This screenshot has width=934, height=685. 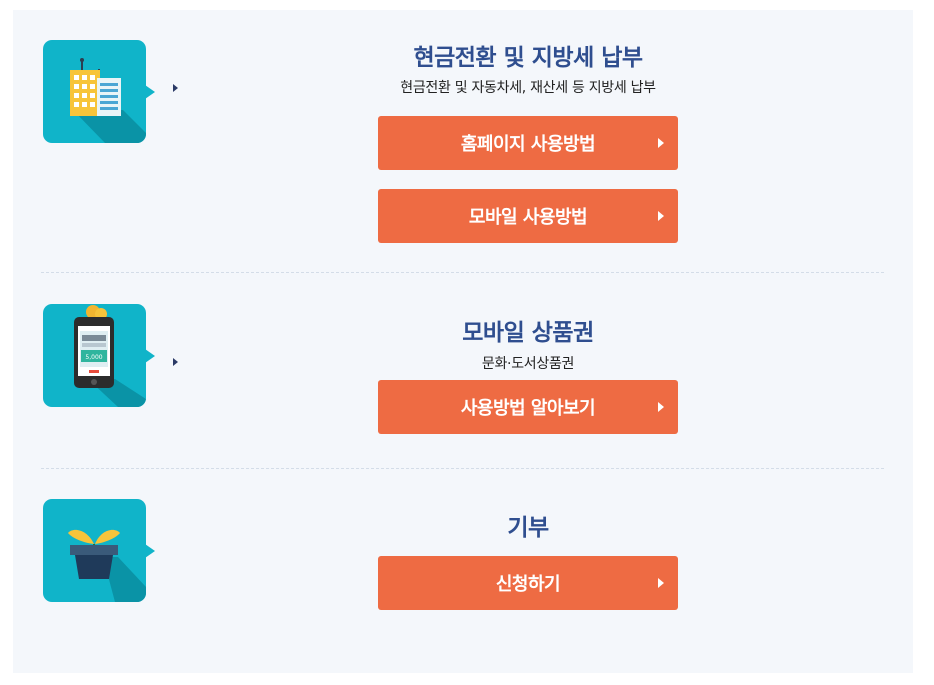 I want to click on building-icon-wrap, so click(x=105, y=92).